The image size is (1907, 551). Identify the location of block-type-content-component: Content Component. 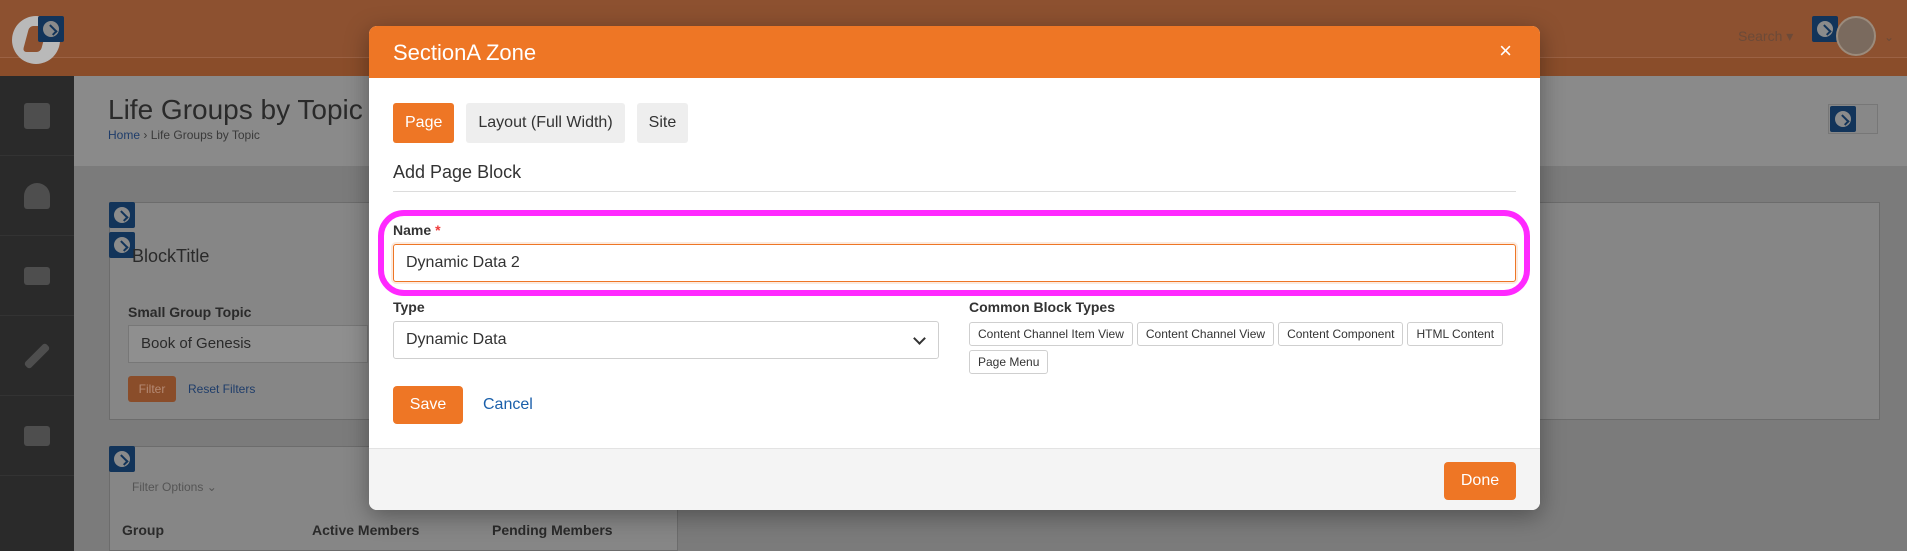
(1341, 334).